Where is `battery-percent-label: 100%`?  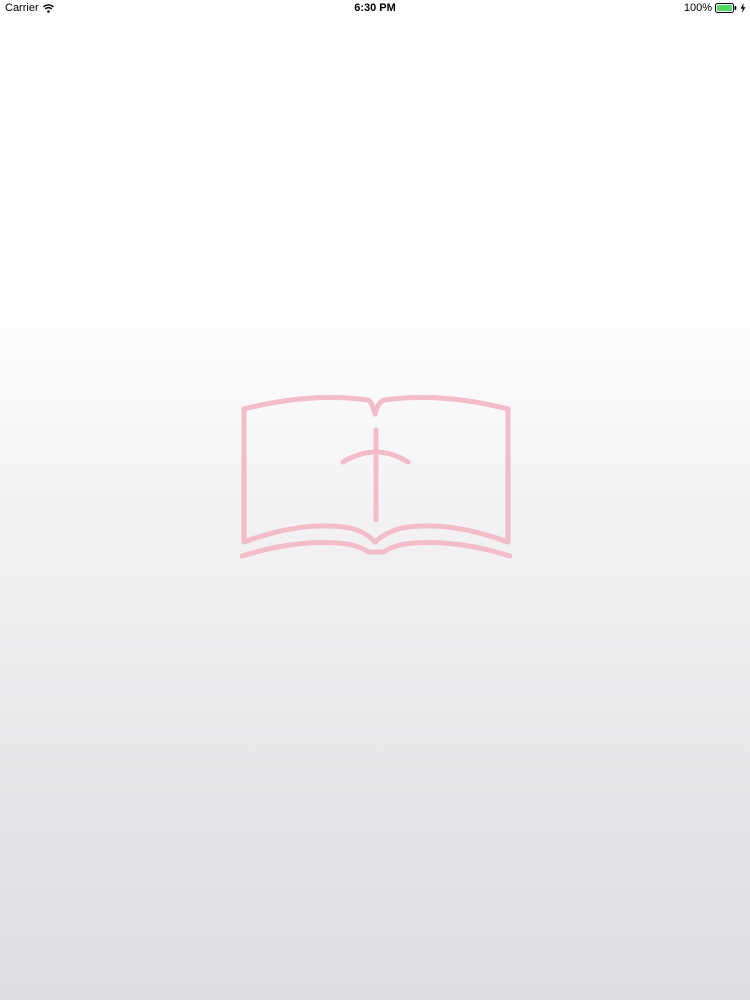
battery-percent-label: 100% is located at coordinates (697, 8).